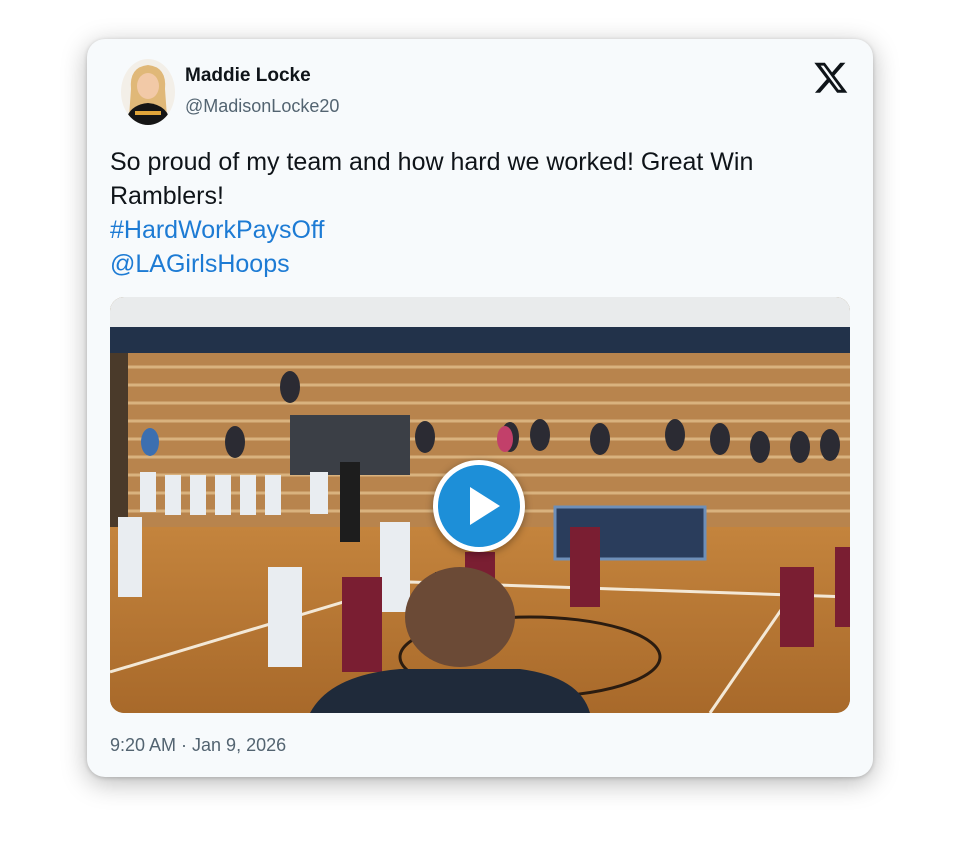 This screenshot has height=843, width=959. I want to click on mention-link: @LAGirlsHoops, so click(480, 264).